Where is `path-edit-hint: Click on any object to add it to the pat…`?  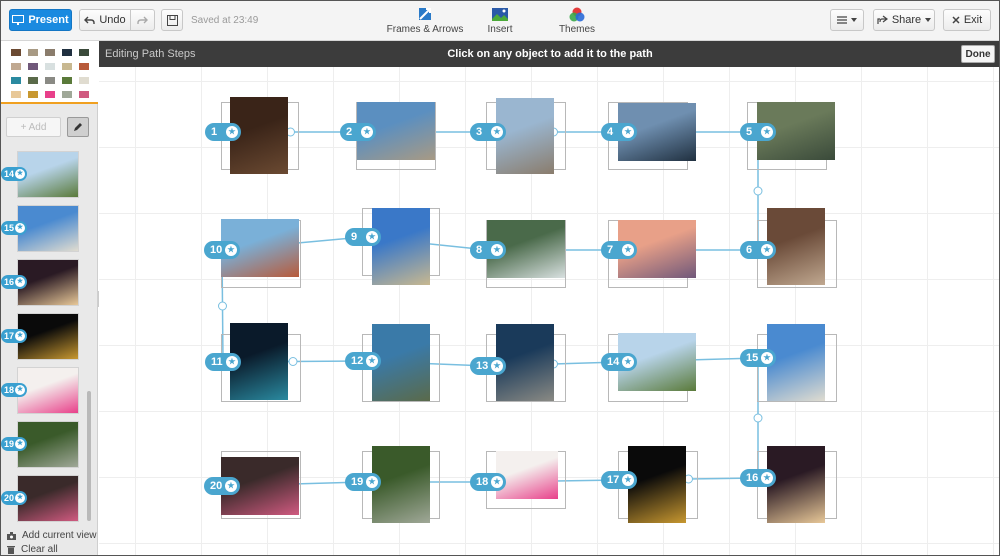 path-edit-hint: Click on any object to add it to the pat… is located at coordinates (550, 54).